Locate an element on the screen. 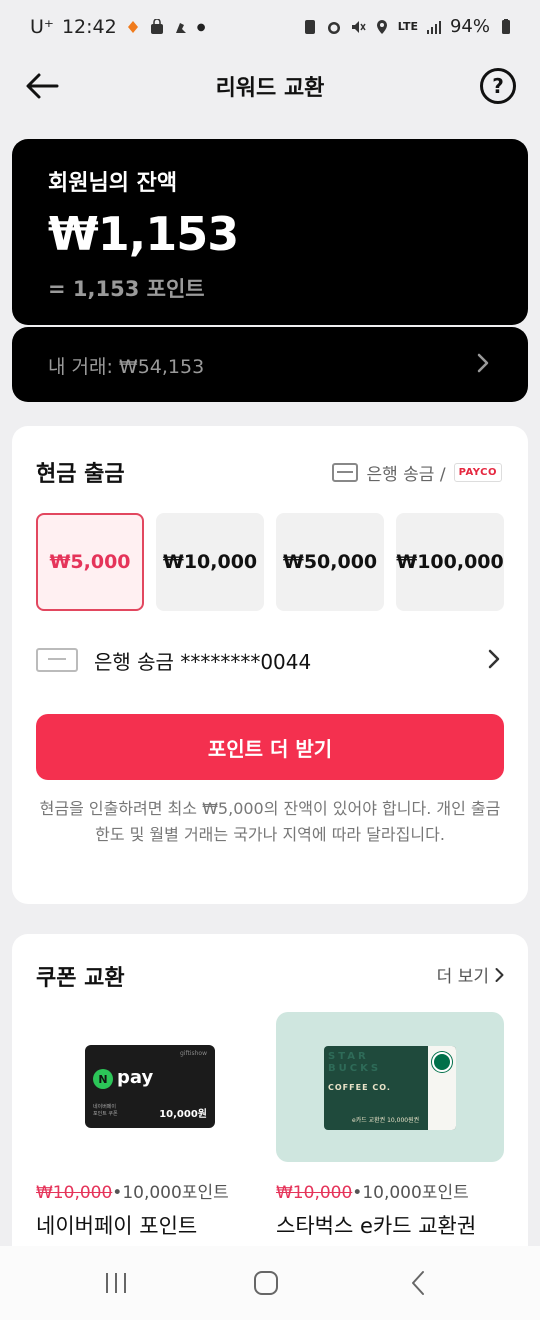  balance-label: 회원님의 잔액 is located at coordinates (113, 183).